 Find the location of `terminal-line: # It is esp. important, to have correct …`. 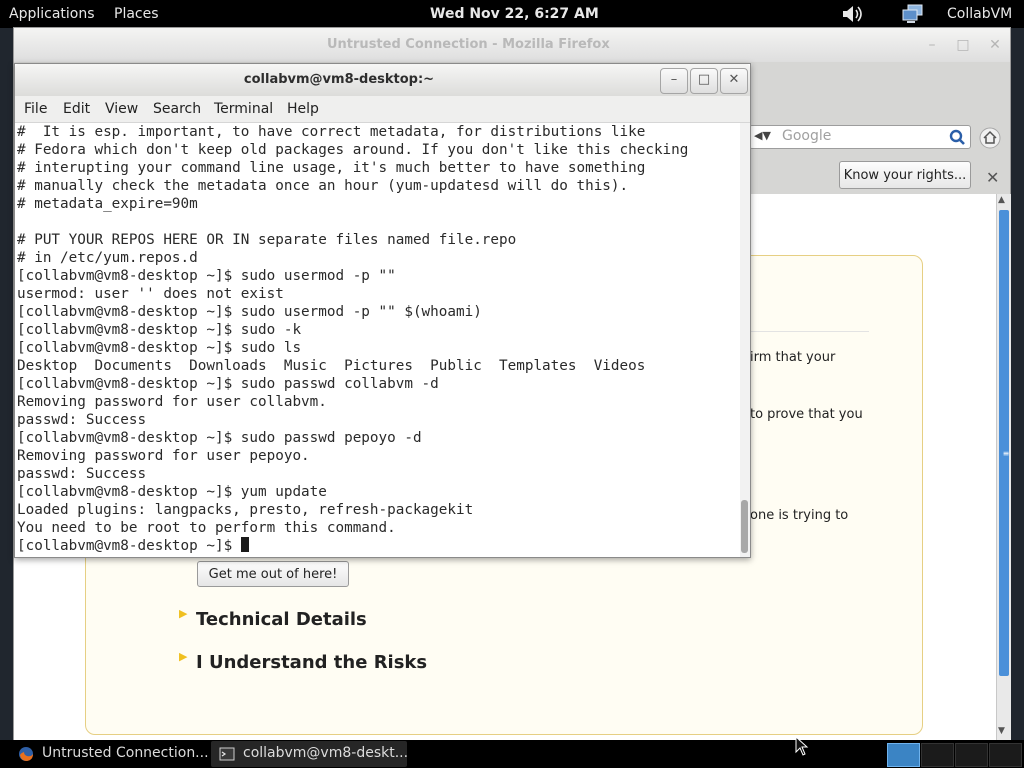

terminal-line: # It is esp. important, to have correct … is located at coordinates (331, 132).